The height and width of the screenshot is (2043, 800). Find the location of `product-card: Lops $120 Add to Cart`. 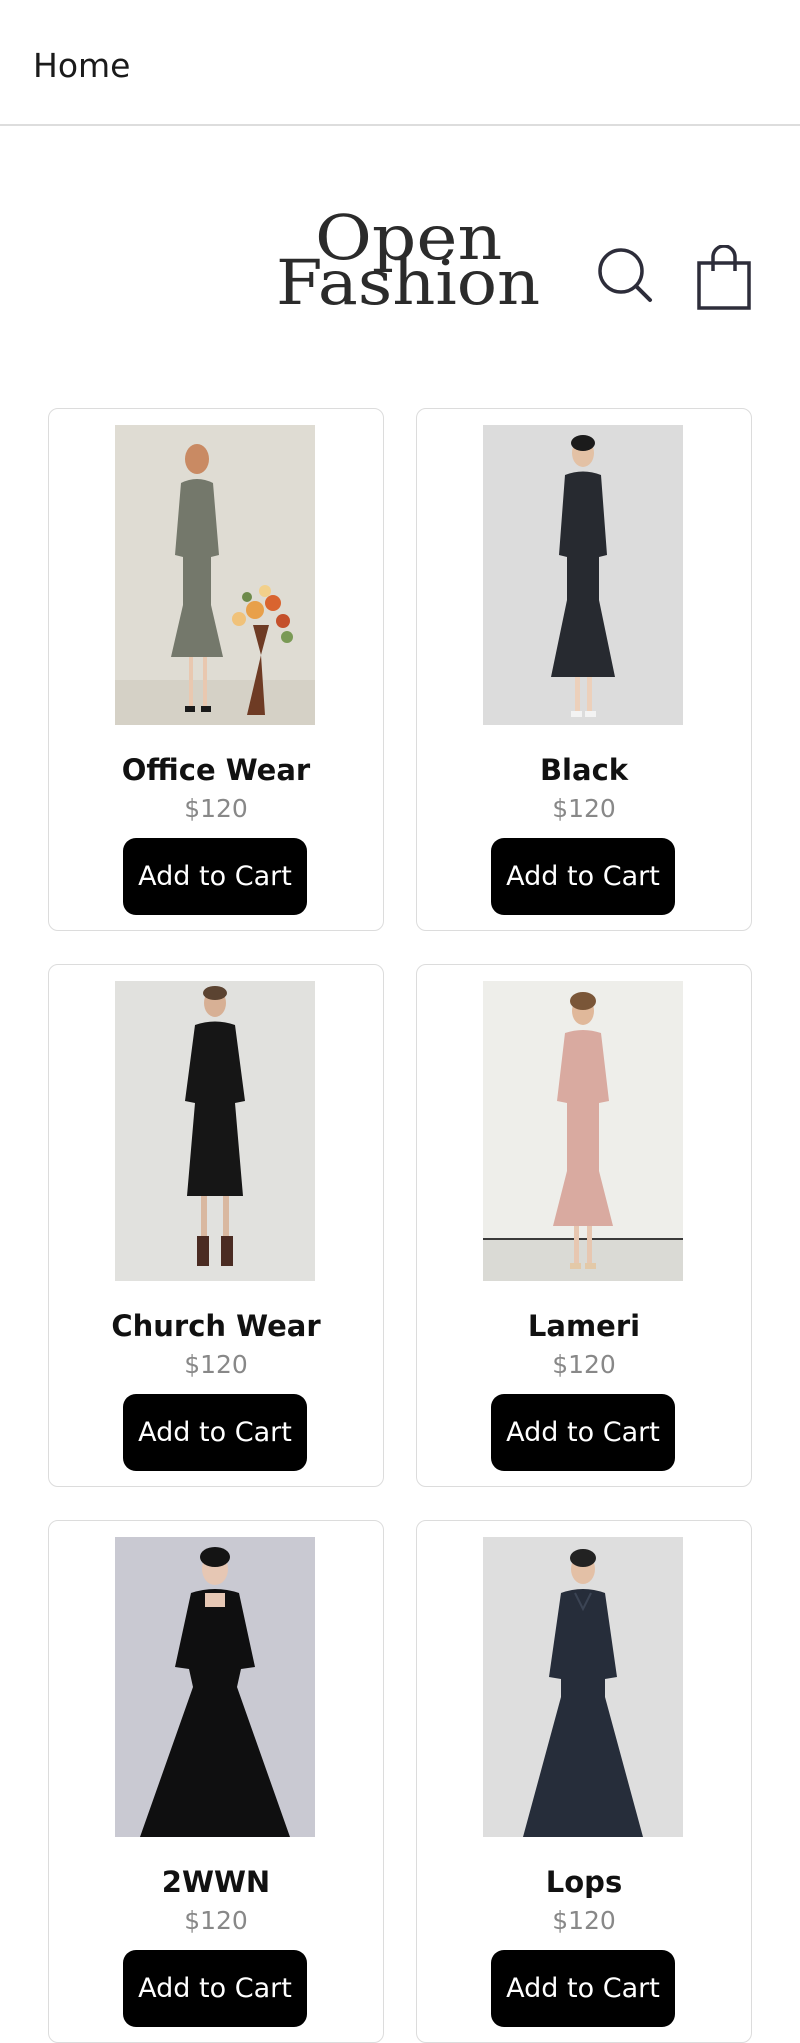

product-card: Lops $120 Add to Cart is located at coordinates (584, 1781).